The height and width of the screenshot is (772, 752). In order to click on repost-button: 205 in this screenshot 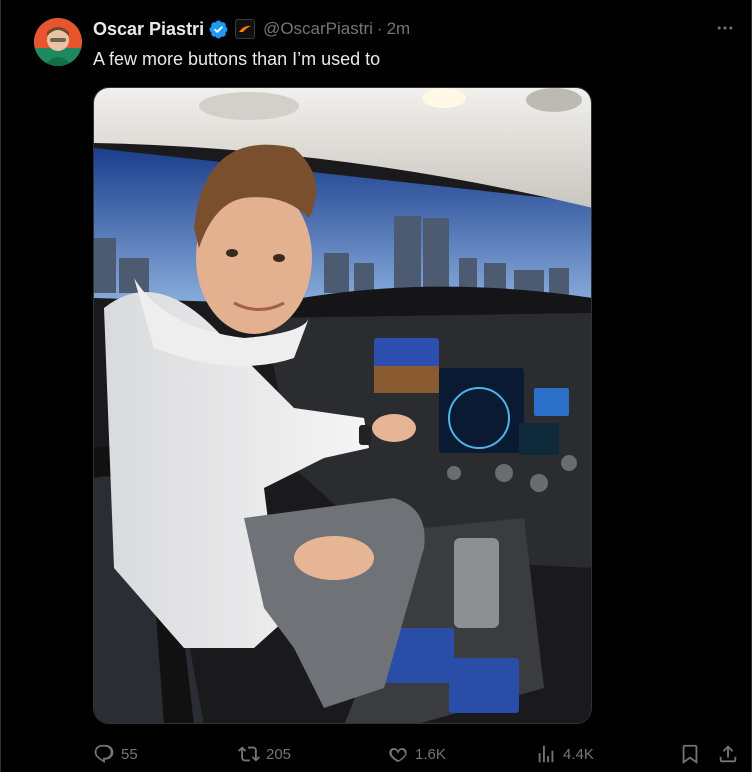, I will do `click(264, 754)`.